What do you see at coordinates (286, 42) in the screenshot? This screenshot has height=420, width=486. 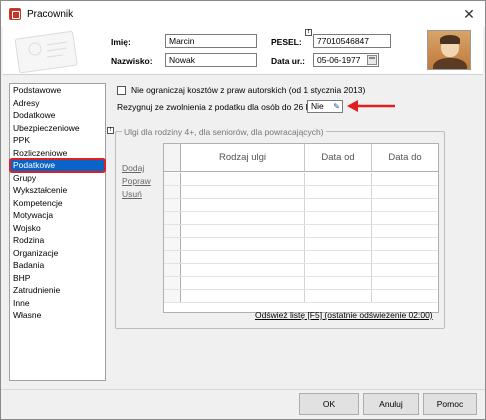 I see `pesel-label: PESEL:` at bounding box center [286, 42].